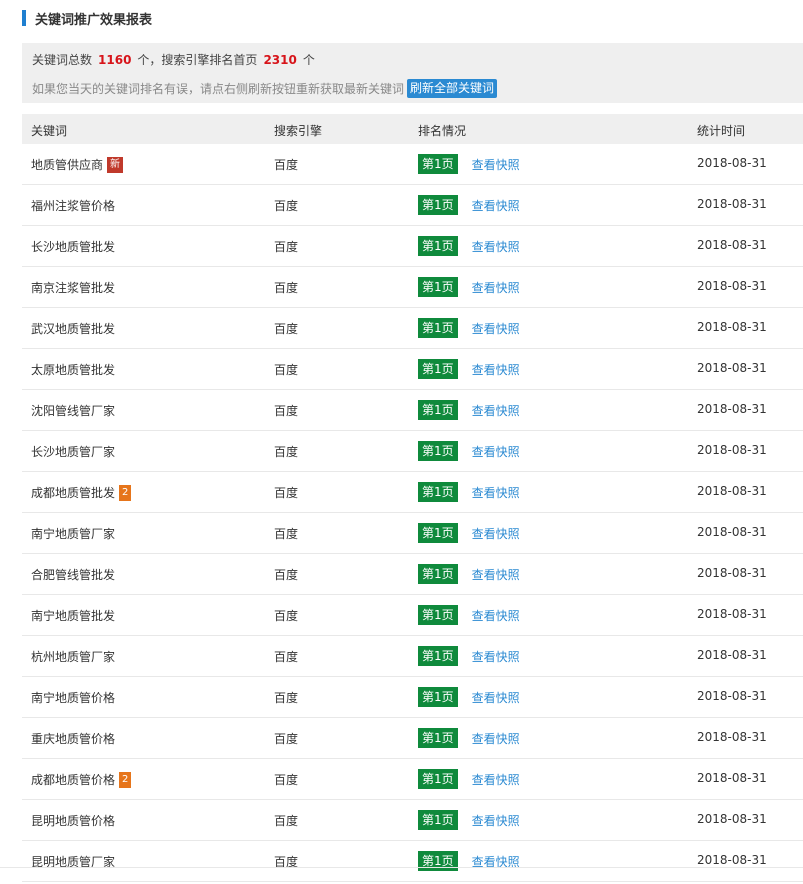 This screenshot has height=884, width=803. Describe the element at coordinates (73, 533) in the screenshot. I see `keyword-cell: 南宁地质管厂家` at that location.